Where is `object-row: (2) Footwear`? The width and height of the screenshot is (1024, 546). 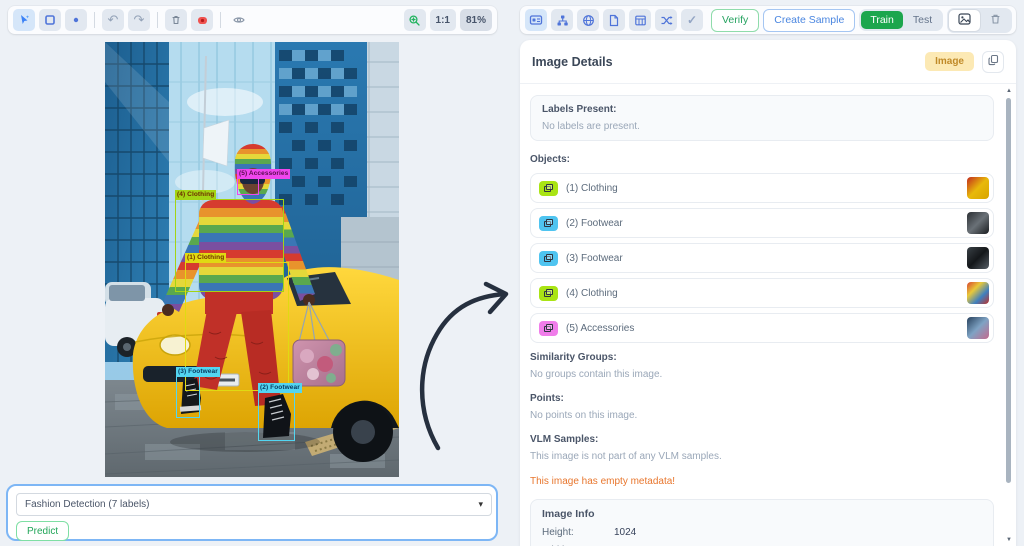 object-row: (2) Footwear is located at coordinates (762, 223).